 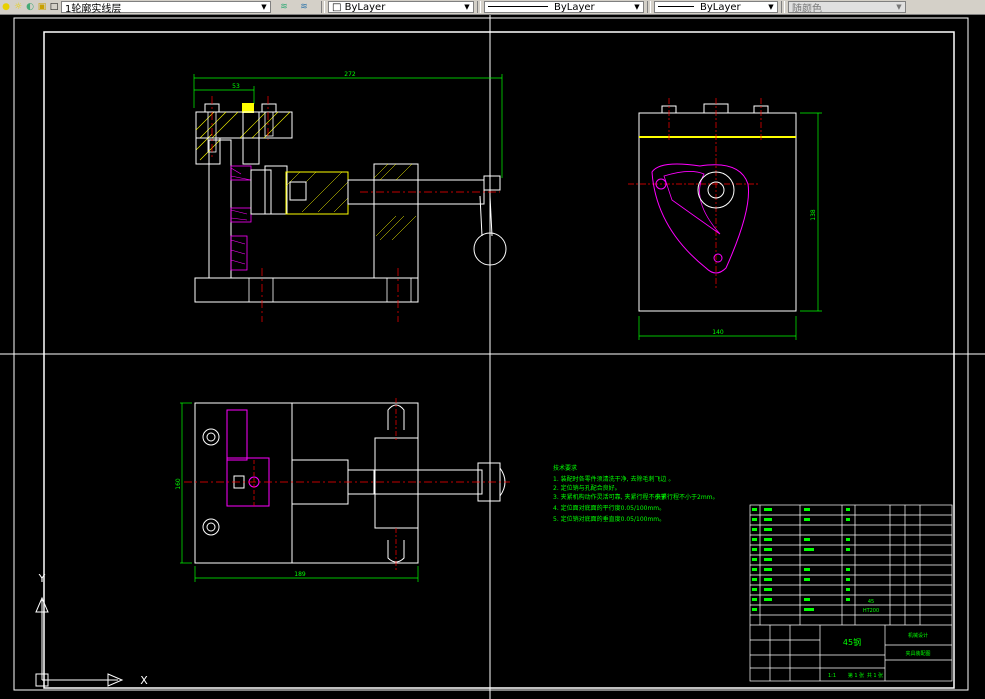 I want to click on dim-side-width: 140, so click(x=718, y=332).